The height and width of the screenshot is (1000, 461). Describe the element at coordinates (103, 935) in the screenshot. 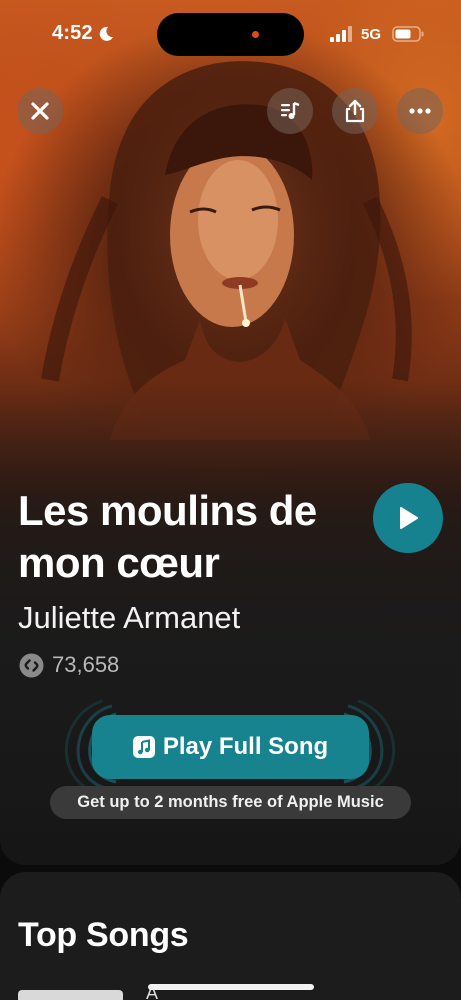

I see `top-songs-title: Top Songs` at that location.